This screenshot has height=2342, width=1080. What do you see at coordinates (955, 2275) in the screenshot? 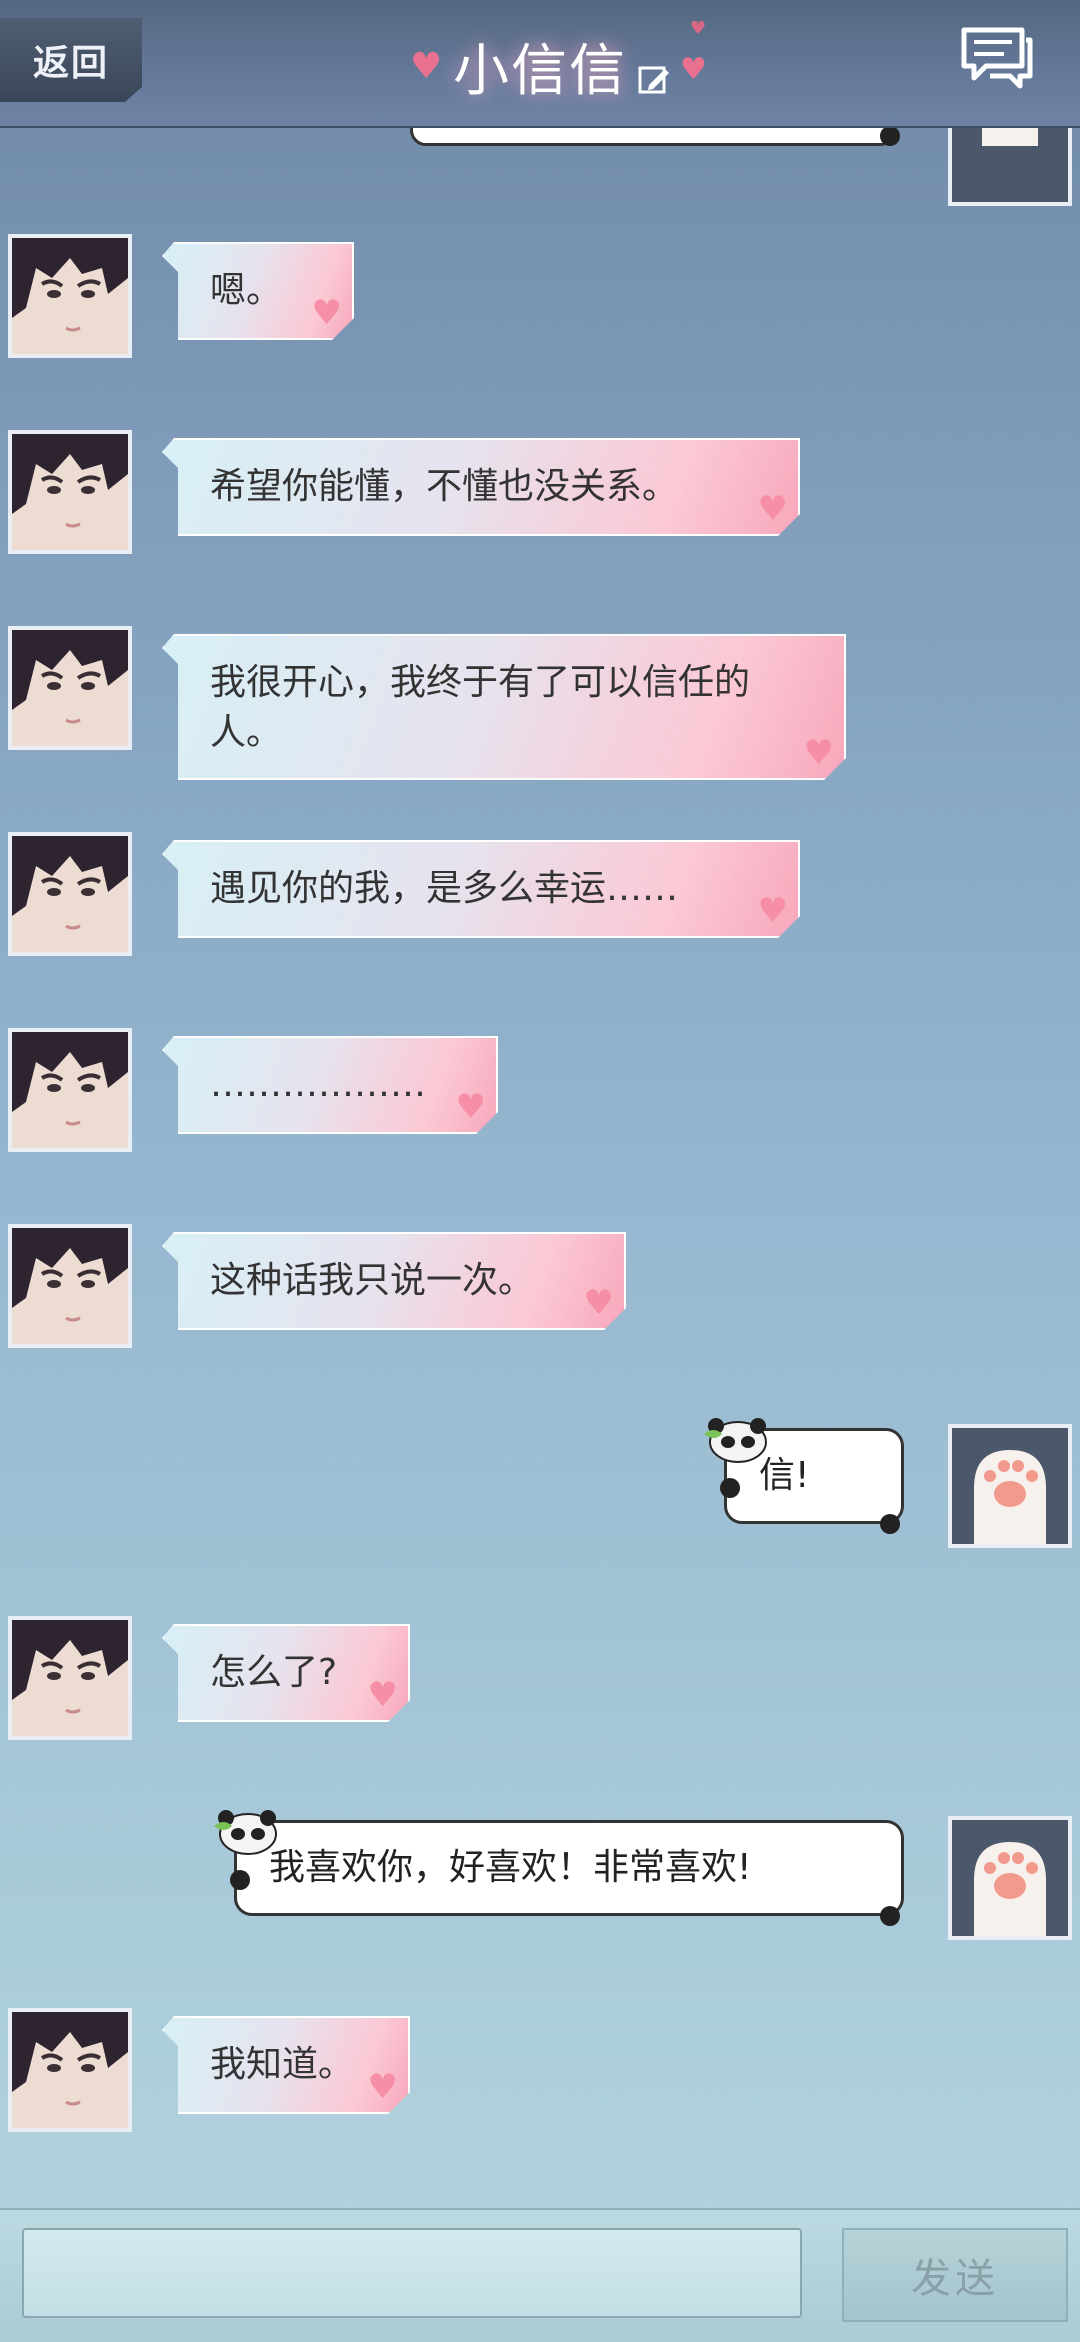
I see `send-button: 发送` at bounding box center [955, 2275].